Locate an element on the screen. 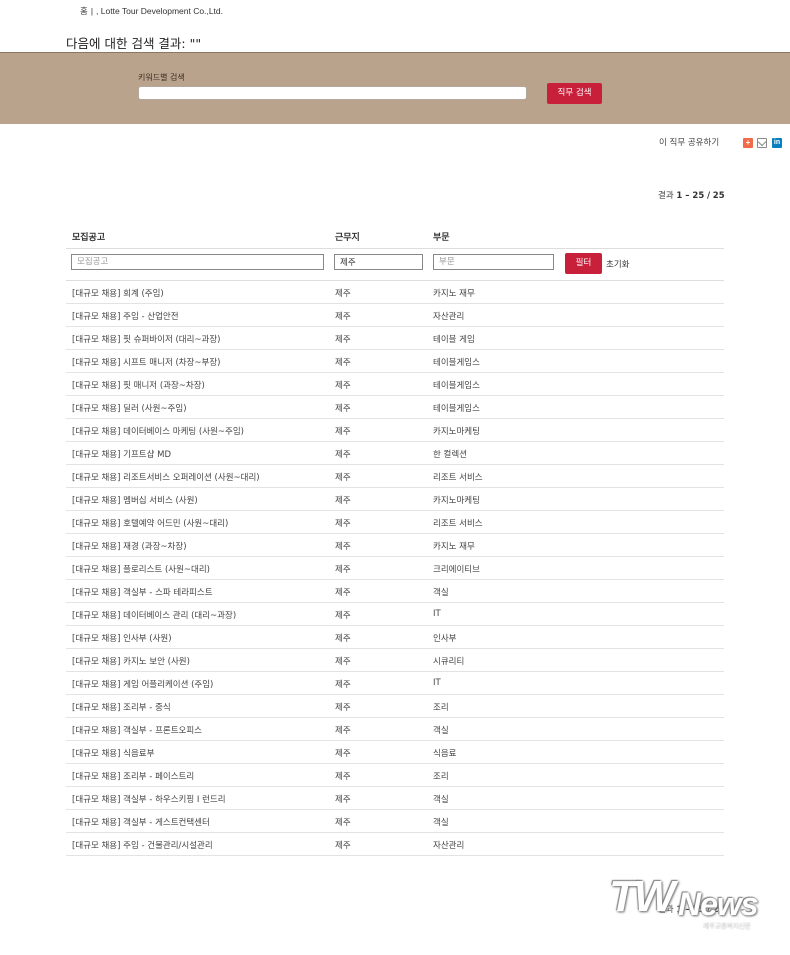 The width and height of the screenshot is (790, 955). job-title-link: [대규모 채용] 딜러 (사원~주임) is located at coordinates (129, 408).